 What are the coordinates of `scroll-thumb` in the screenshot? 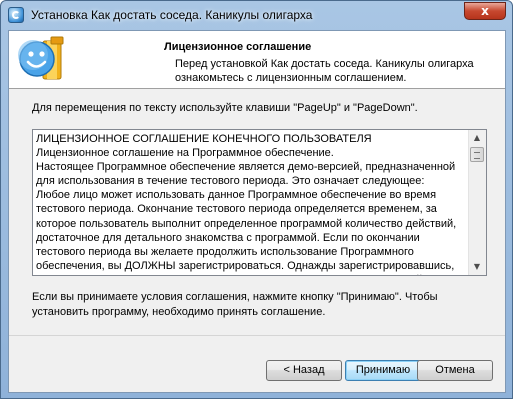 It's located at (477, 154).